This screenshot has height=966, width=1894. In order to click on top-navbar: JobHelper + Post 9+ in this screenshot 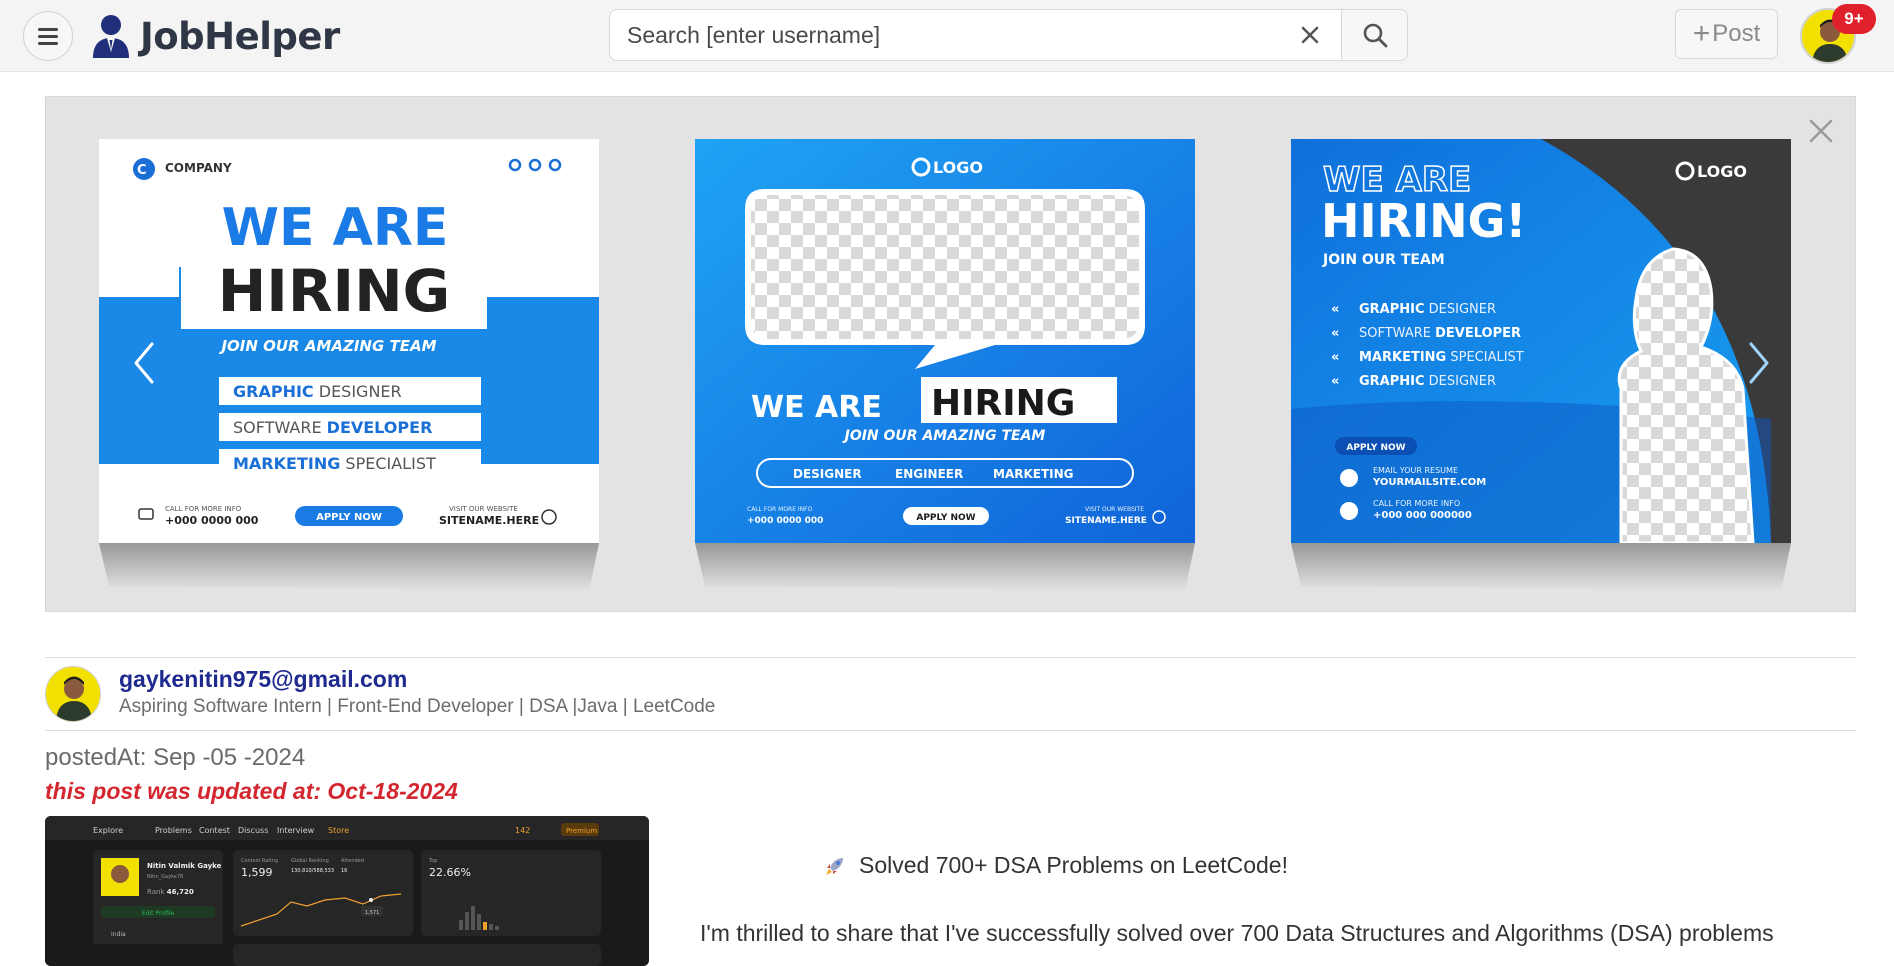, I will do `click(947, 36)`.